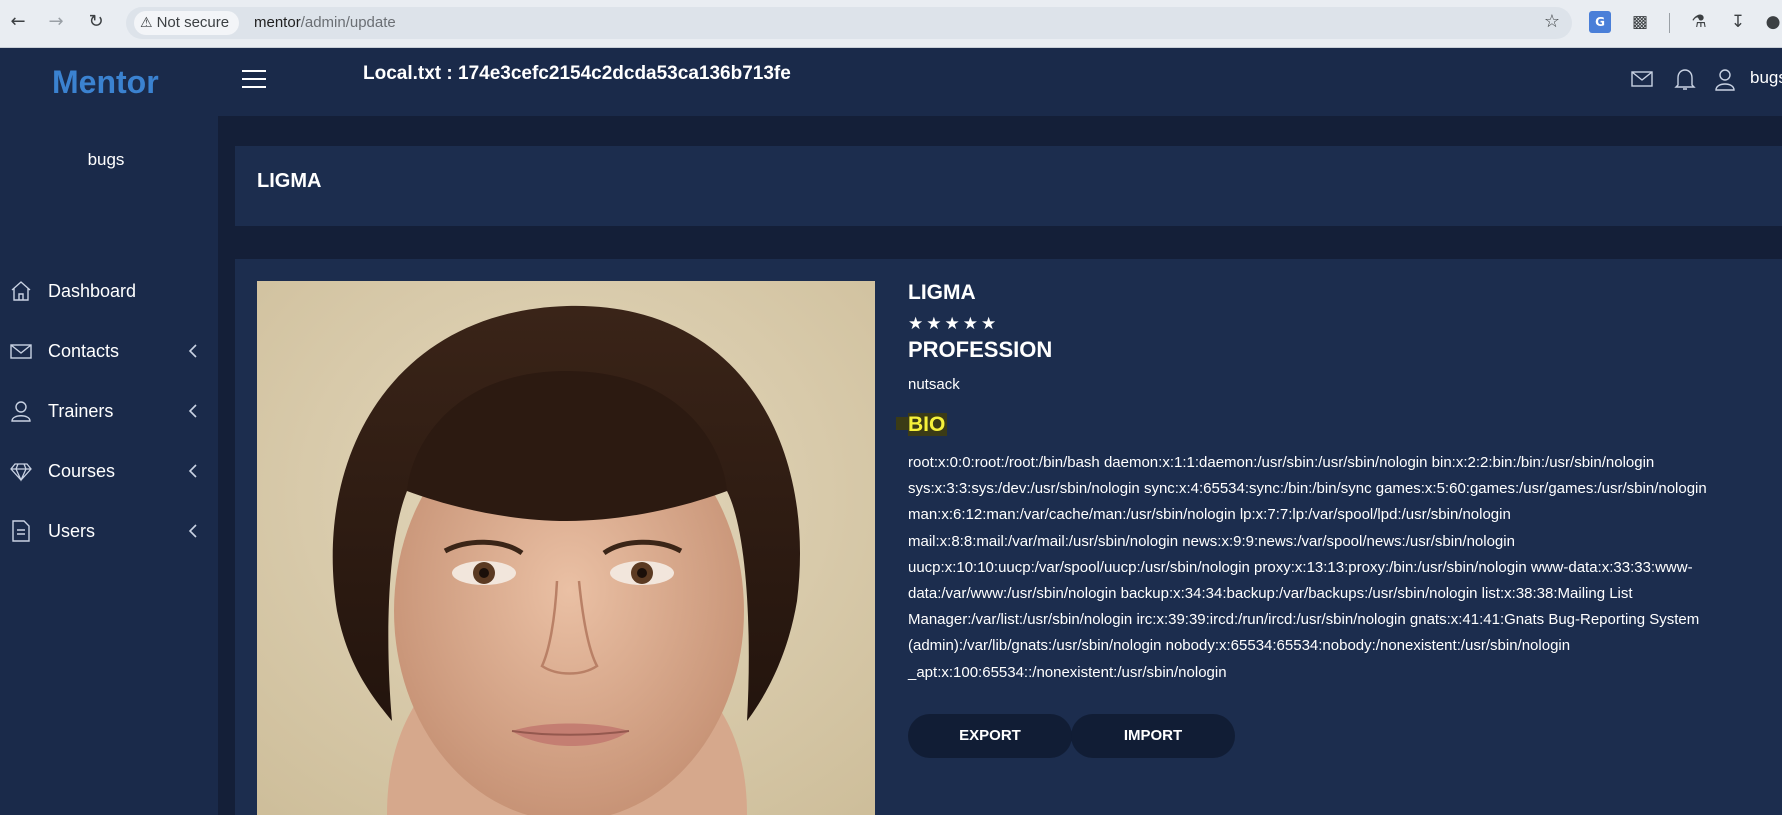 Image resolution: width=1782 pixels, height=815 pixels. I want to click on reload-icon: ↻, so click(96, 22).